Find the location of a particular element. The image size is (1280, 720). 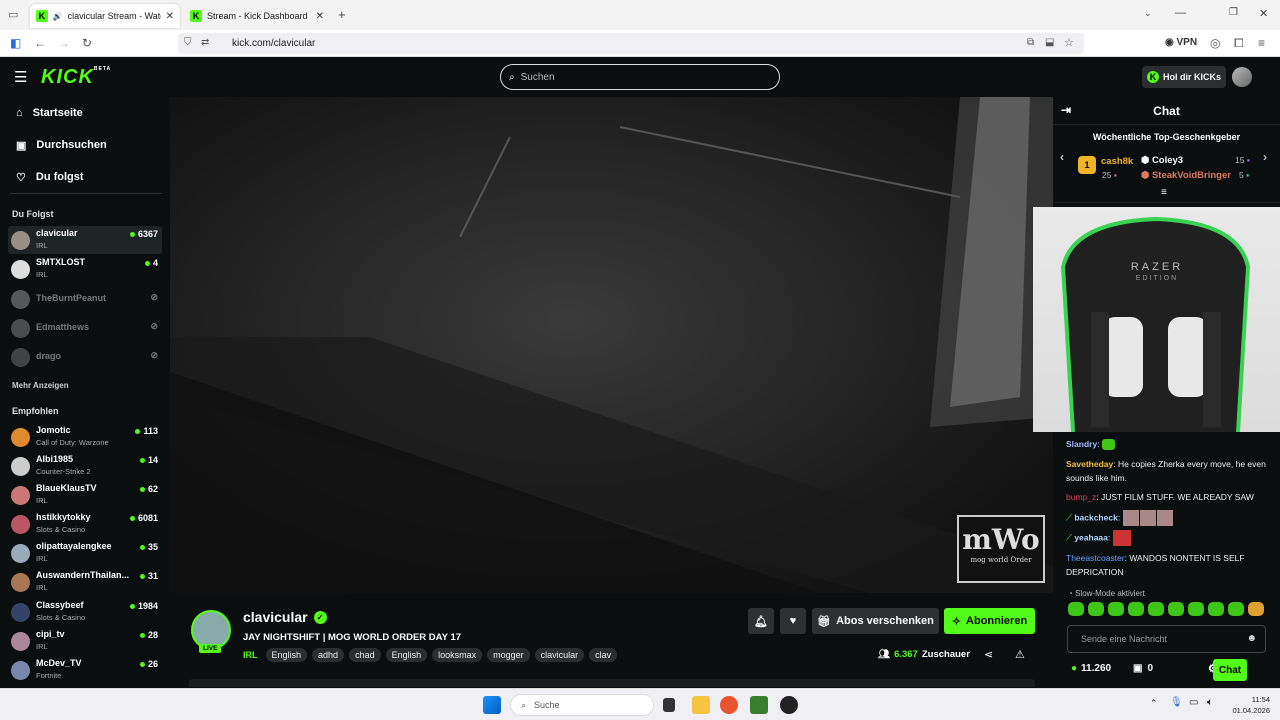

maximize-icon: ❐ is located at coordinates (1233, 12).